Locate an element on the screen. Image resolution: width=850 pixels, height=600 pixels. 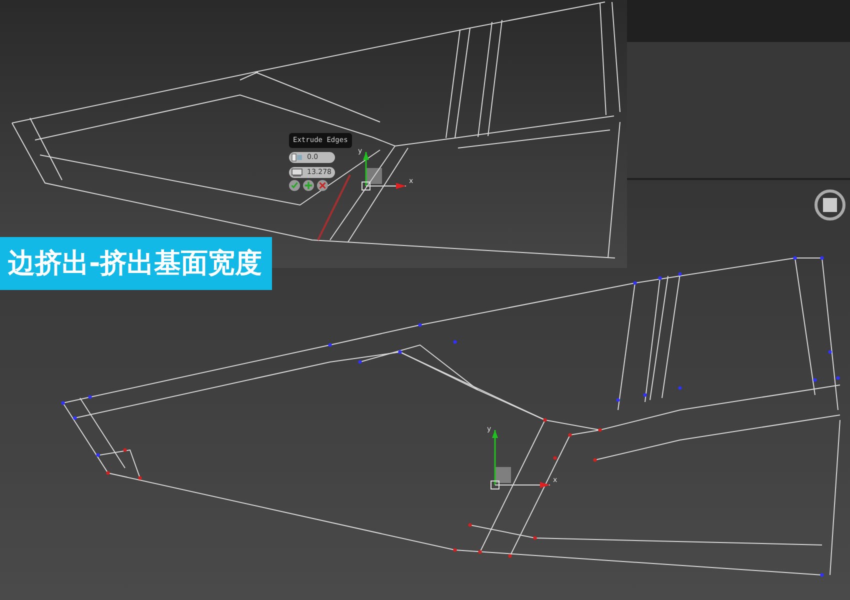
caption-banner: 边挤出-挤出基面宽度 is located at coordinates (136, 263).